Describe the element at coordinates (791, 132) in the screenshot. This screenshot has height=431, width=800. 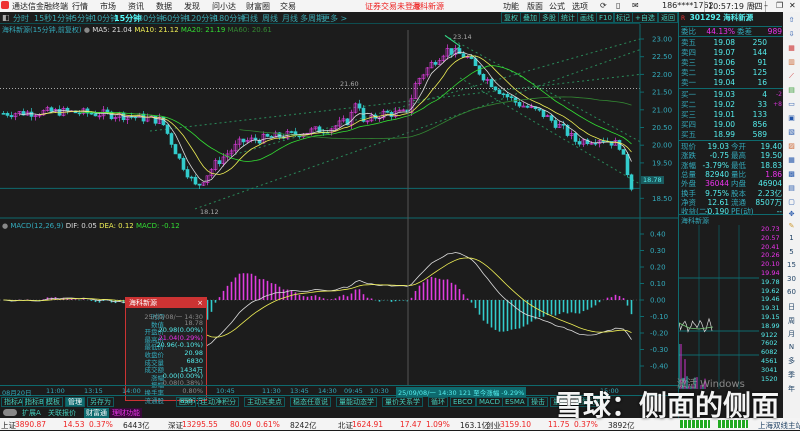
I see `info-icon: ▧` at that location.